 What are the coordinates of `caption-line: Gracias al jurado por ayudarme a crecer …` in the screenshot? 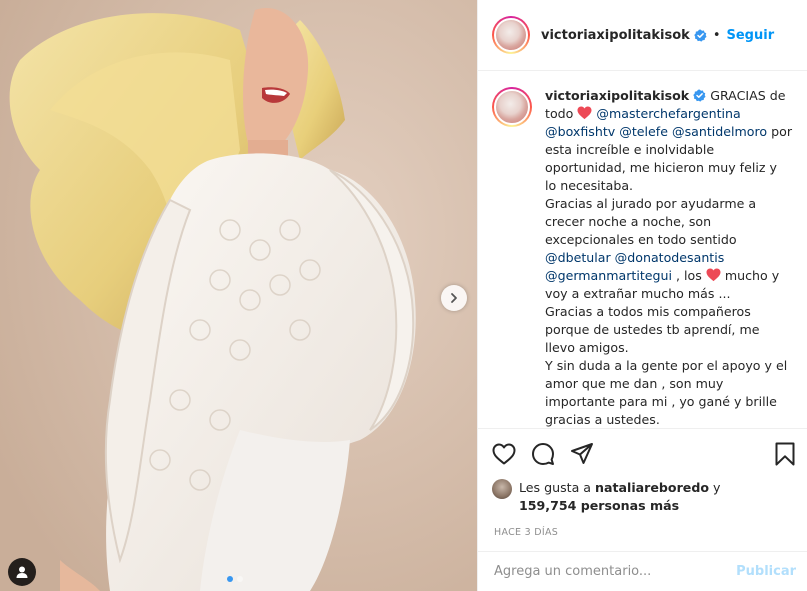 It's located at (651, 221).